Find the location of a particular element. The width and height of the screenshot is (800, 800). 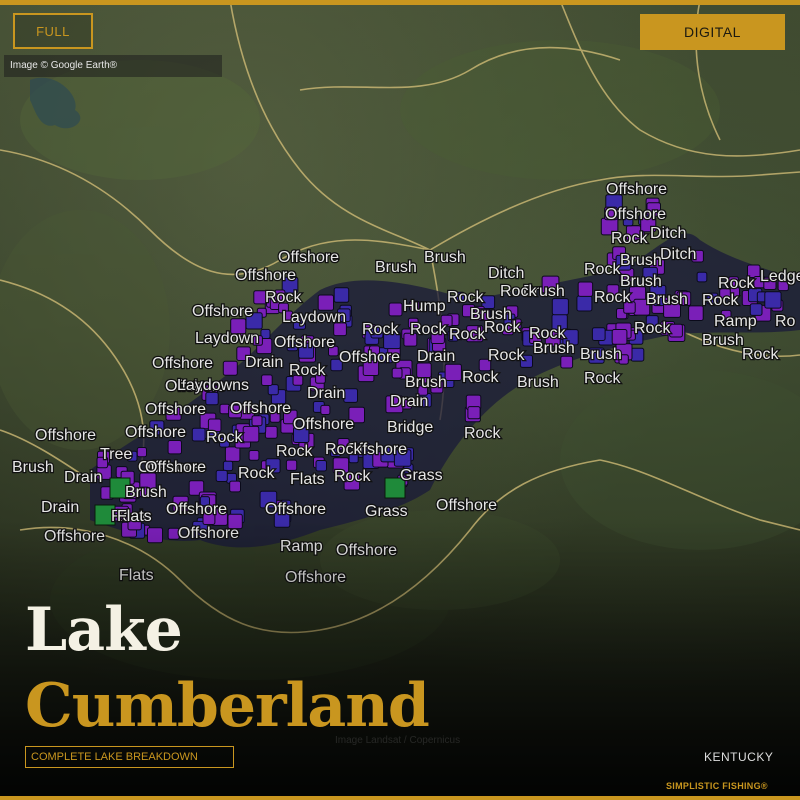

map-label: Bridge is located at coordinates (410, 427).